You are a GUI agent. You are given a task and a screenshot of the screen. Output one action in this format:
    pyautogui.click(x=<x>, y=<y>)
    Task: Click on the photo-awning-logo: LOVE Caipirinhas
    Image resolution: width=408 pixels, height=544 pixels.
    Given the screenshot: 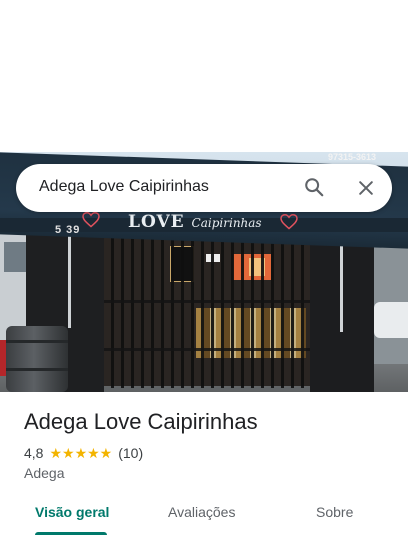 What is the action you would take?
    pyautogui.click(x=195, y=222)
    